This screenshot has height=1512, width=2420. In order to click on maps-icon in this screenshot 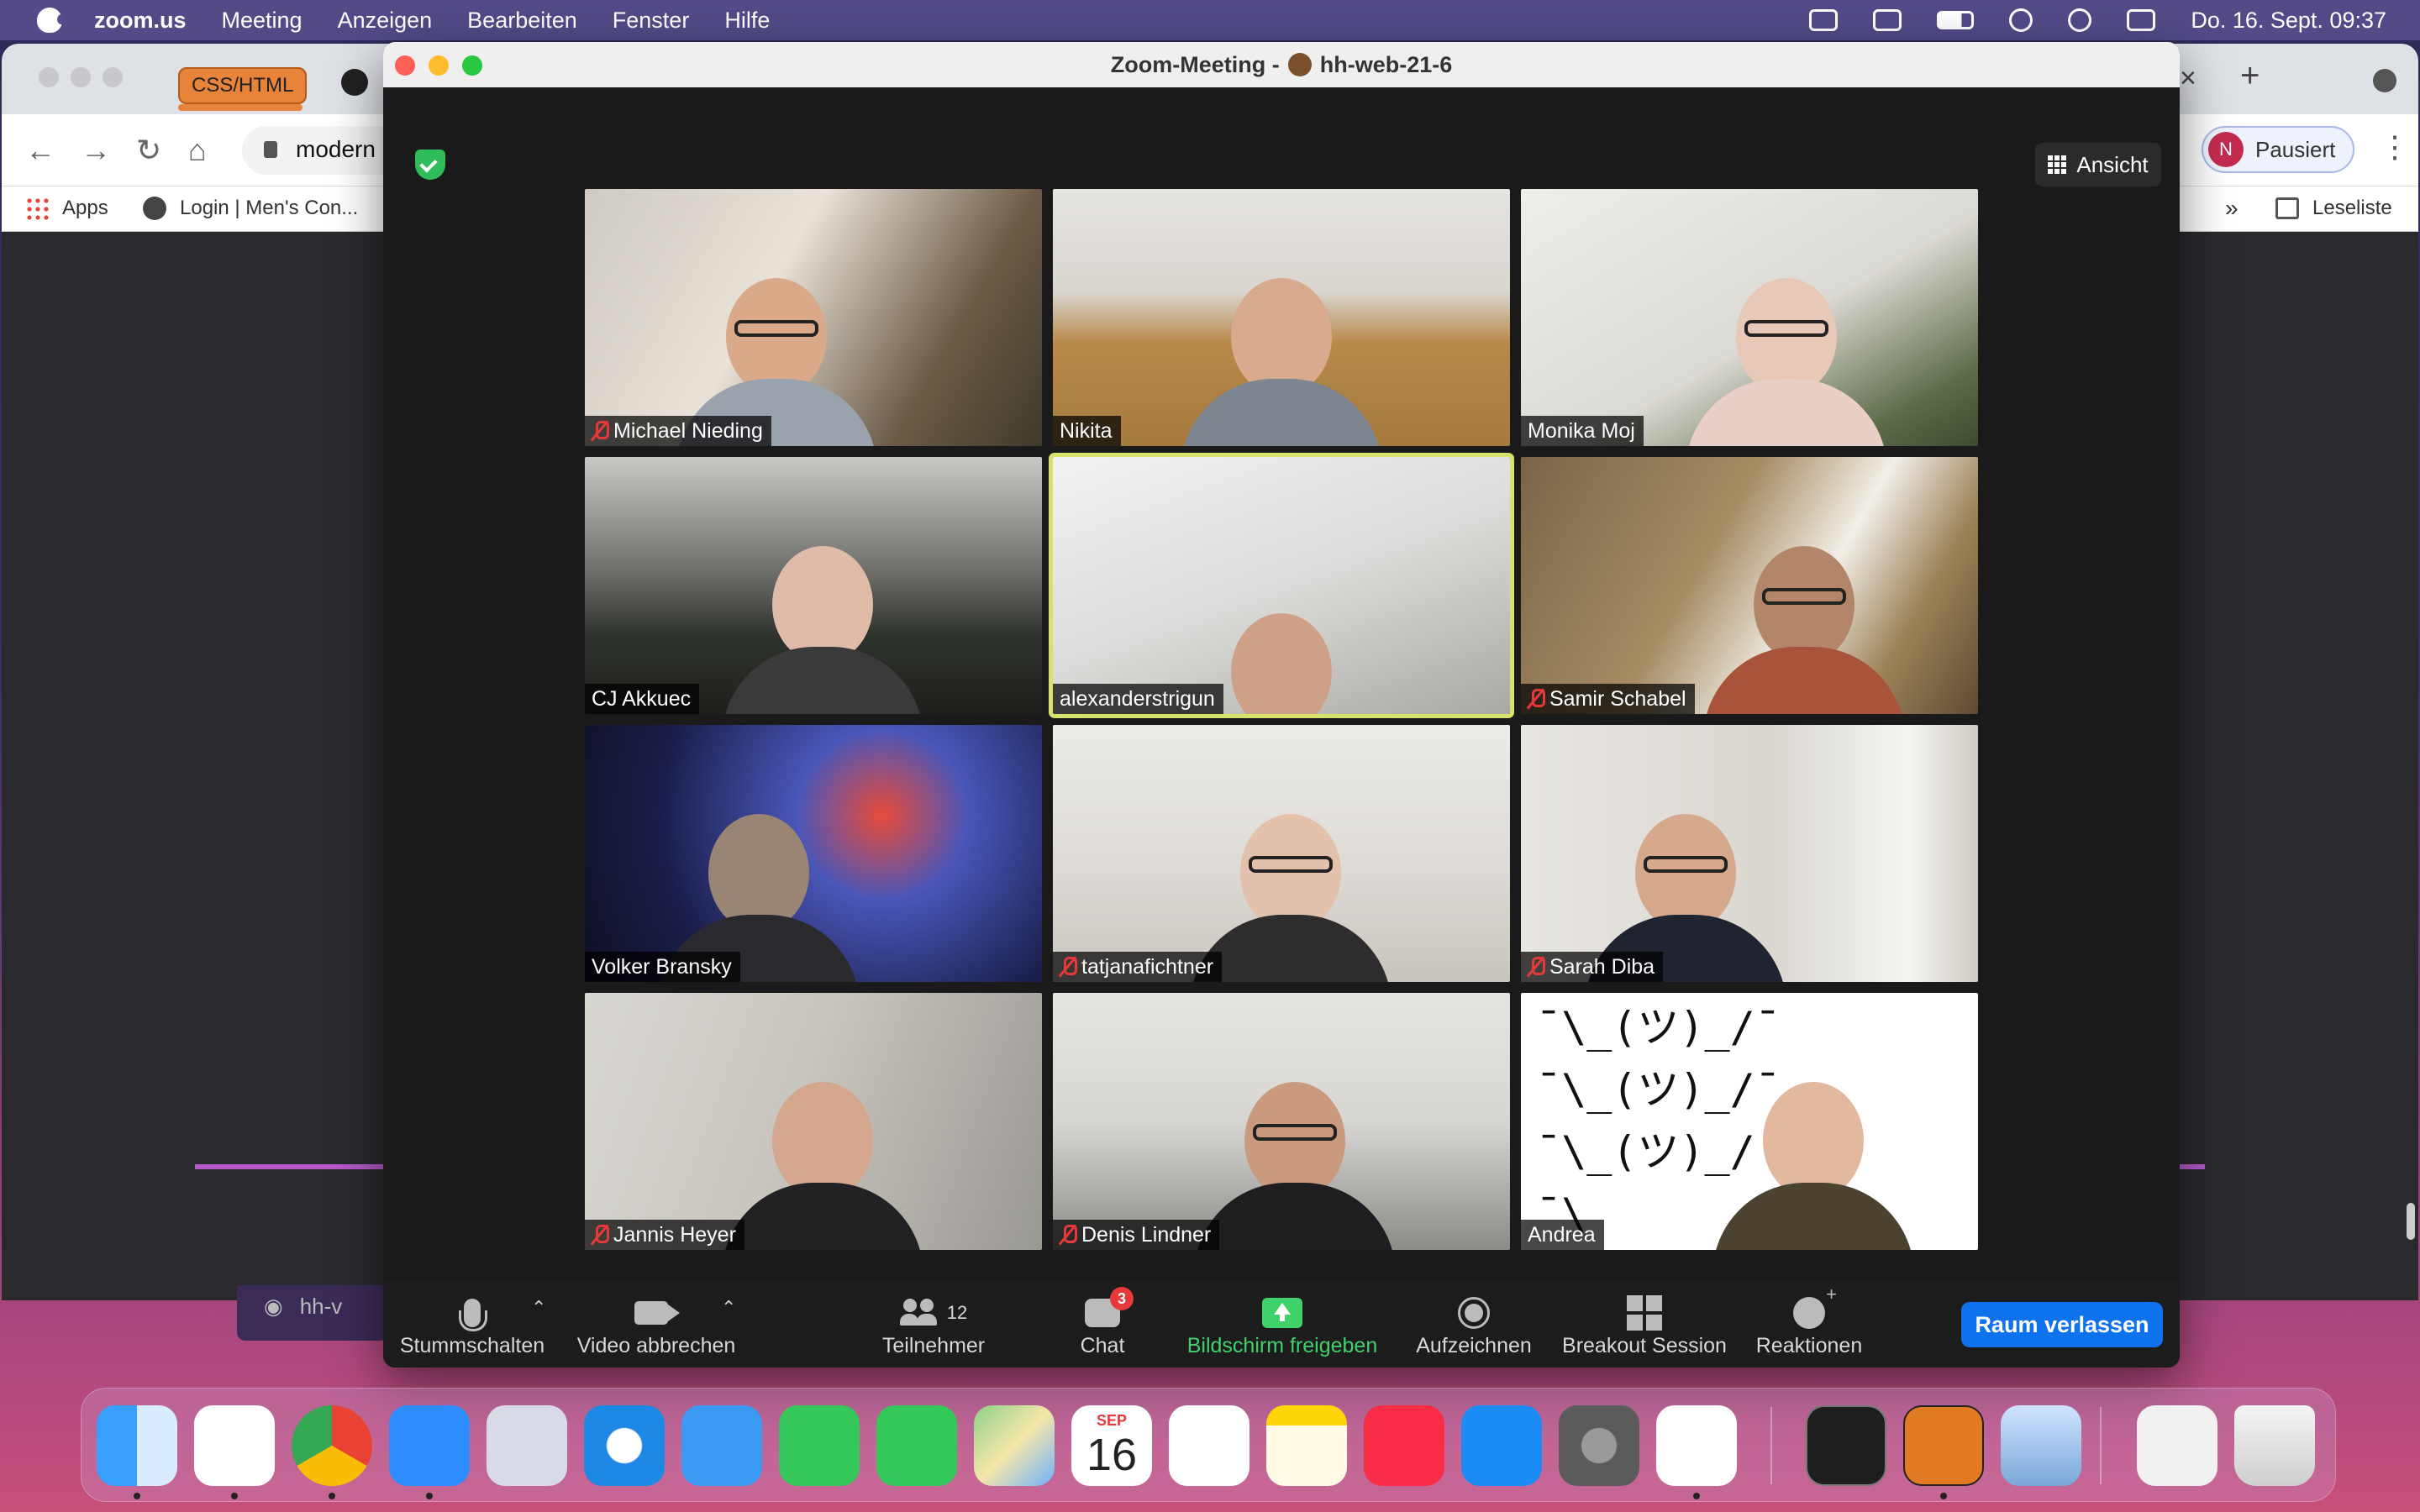, I will do `click(1015, 1445)`.